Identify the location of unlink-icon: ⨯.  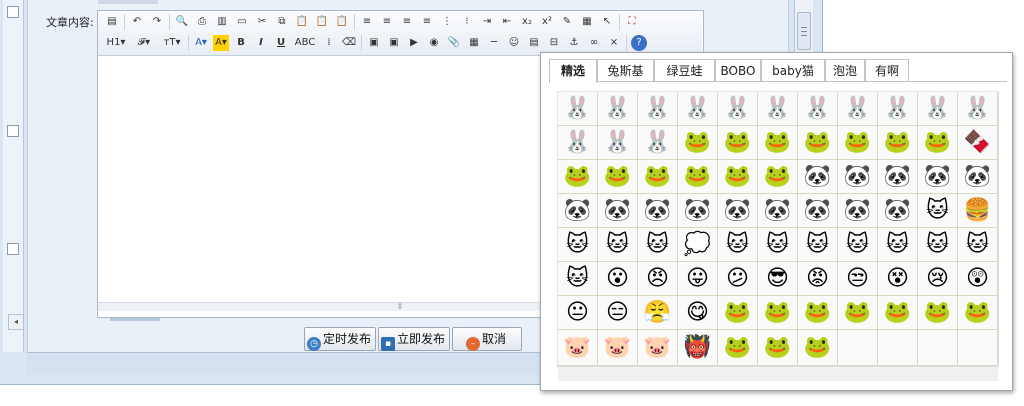
(614, 43).